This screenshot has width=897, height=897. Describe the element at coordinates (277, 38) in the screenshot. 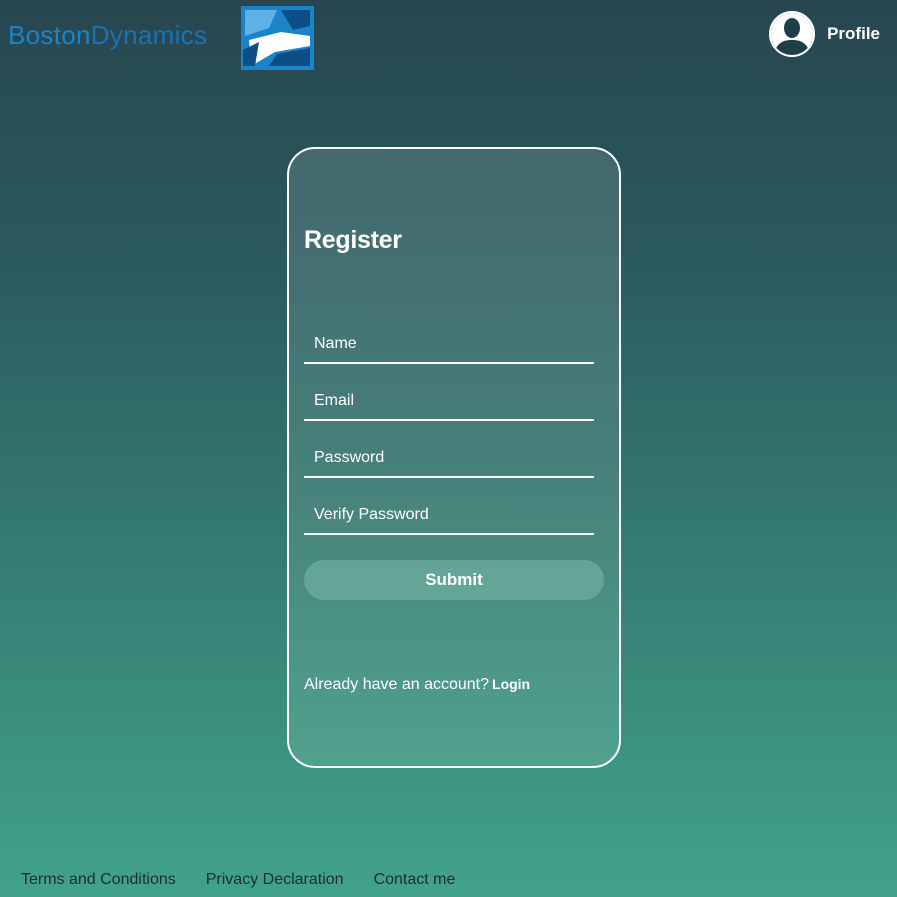

I see `brand-logo-mark-icon` at that location.